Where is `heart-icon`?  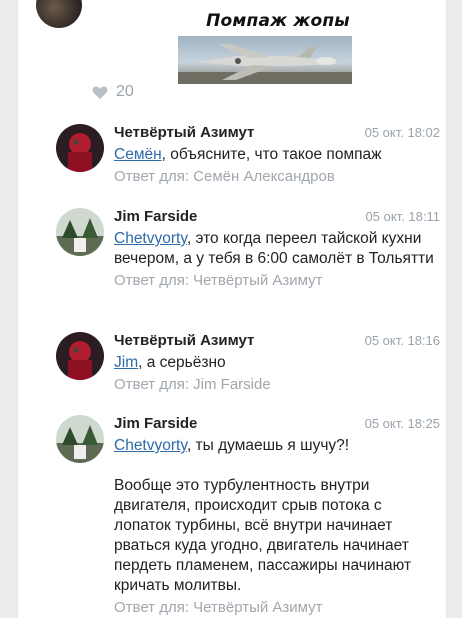 heart-icon is located at coordinates (100, 92).